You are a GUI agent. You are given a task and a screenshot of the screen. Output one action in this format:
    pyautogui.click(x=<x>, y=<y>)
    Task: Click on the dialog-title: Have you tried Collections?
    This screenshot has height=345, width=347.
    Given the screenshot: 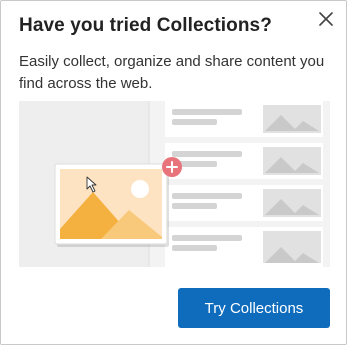 What is the action you would take?
    pyautogui.click(x=145, y=25)
    